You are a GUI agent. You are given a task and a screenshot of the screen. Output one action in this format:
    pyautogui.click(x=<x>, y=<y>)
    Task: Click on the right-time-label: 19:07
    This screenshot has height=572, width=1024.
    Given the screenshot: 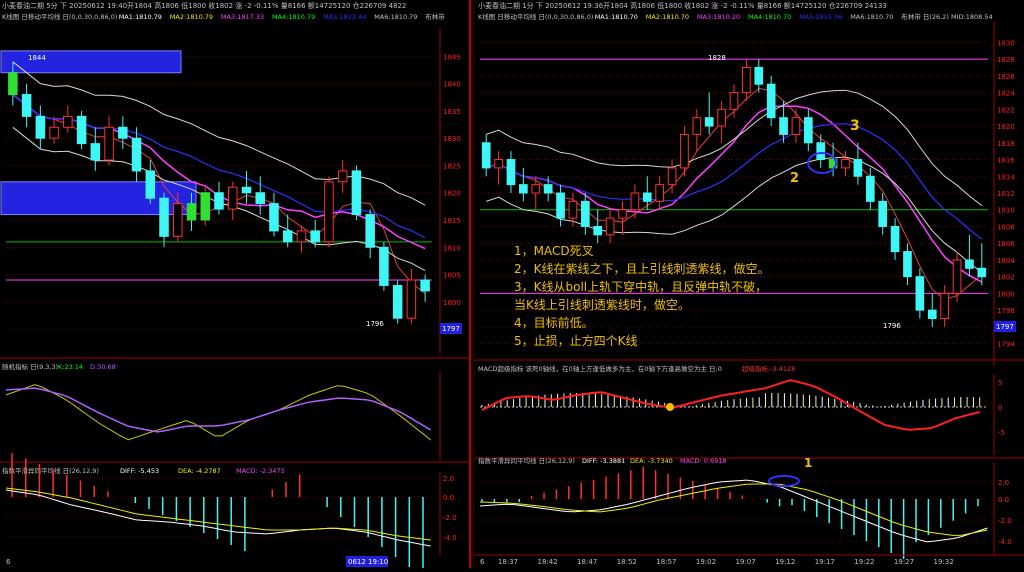 What is the action you would take?
    pyautogui.click(x=746, y=562)
    